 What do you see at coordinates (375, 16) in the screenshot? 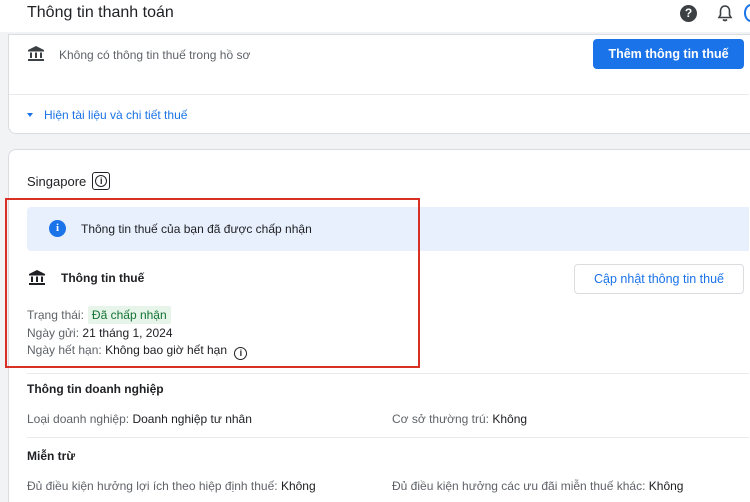
I see `top-bar: Thông tin thanh toán ?` at bounding box center [375, 16].